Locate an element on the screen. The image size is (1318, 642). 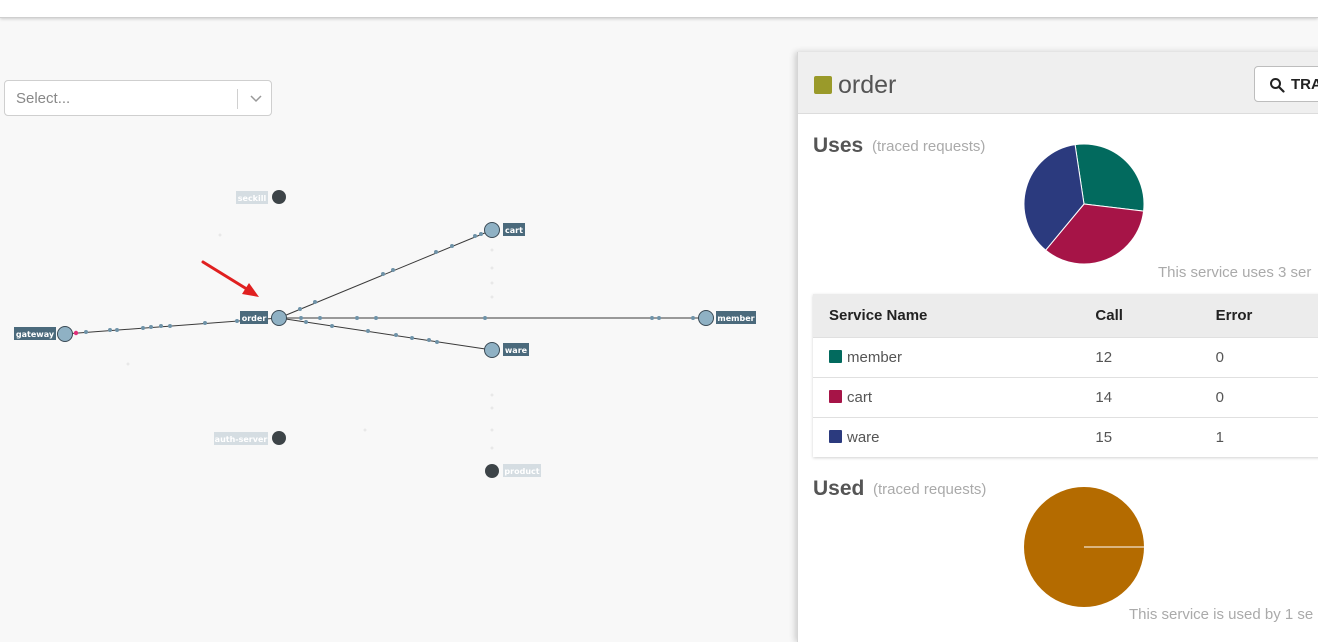
node-order is located at coordinates (279, 318).